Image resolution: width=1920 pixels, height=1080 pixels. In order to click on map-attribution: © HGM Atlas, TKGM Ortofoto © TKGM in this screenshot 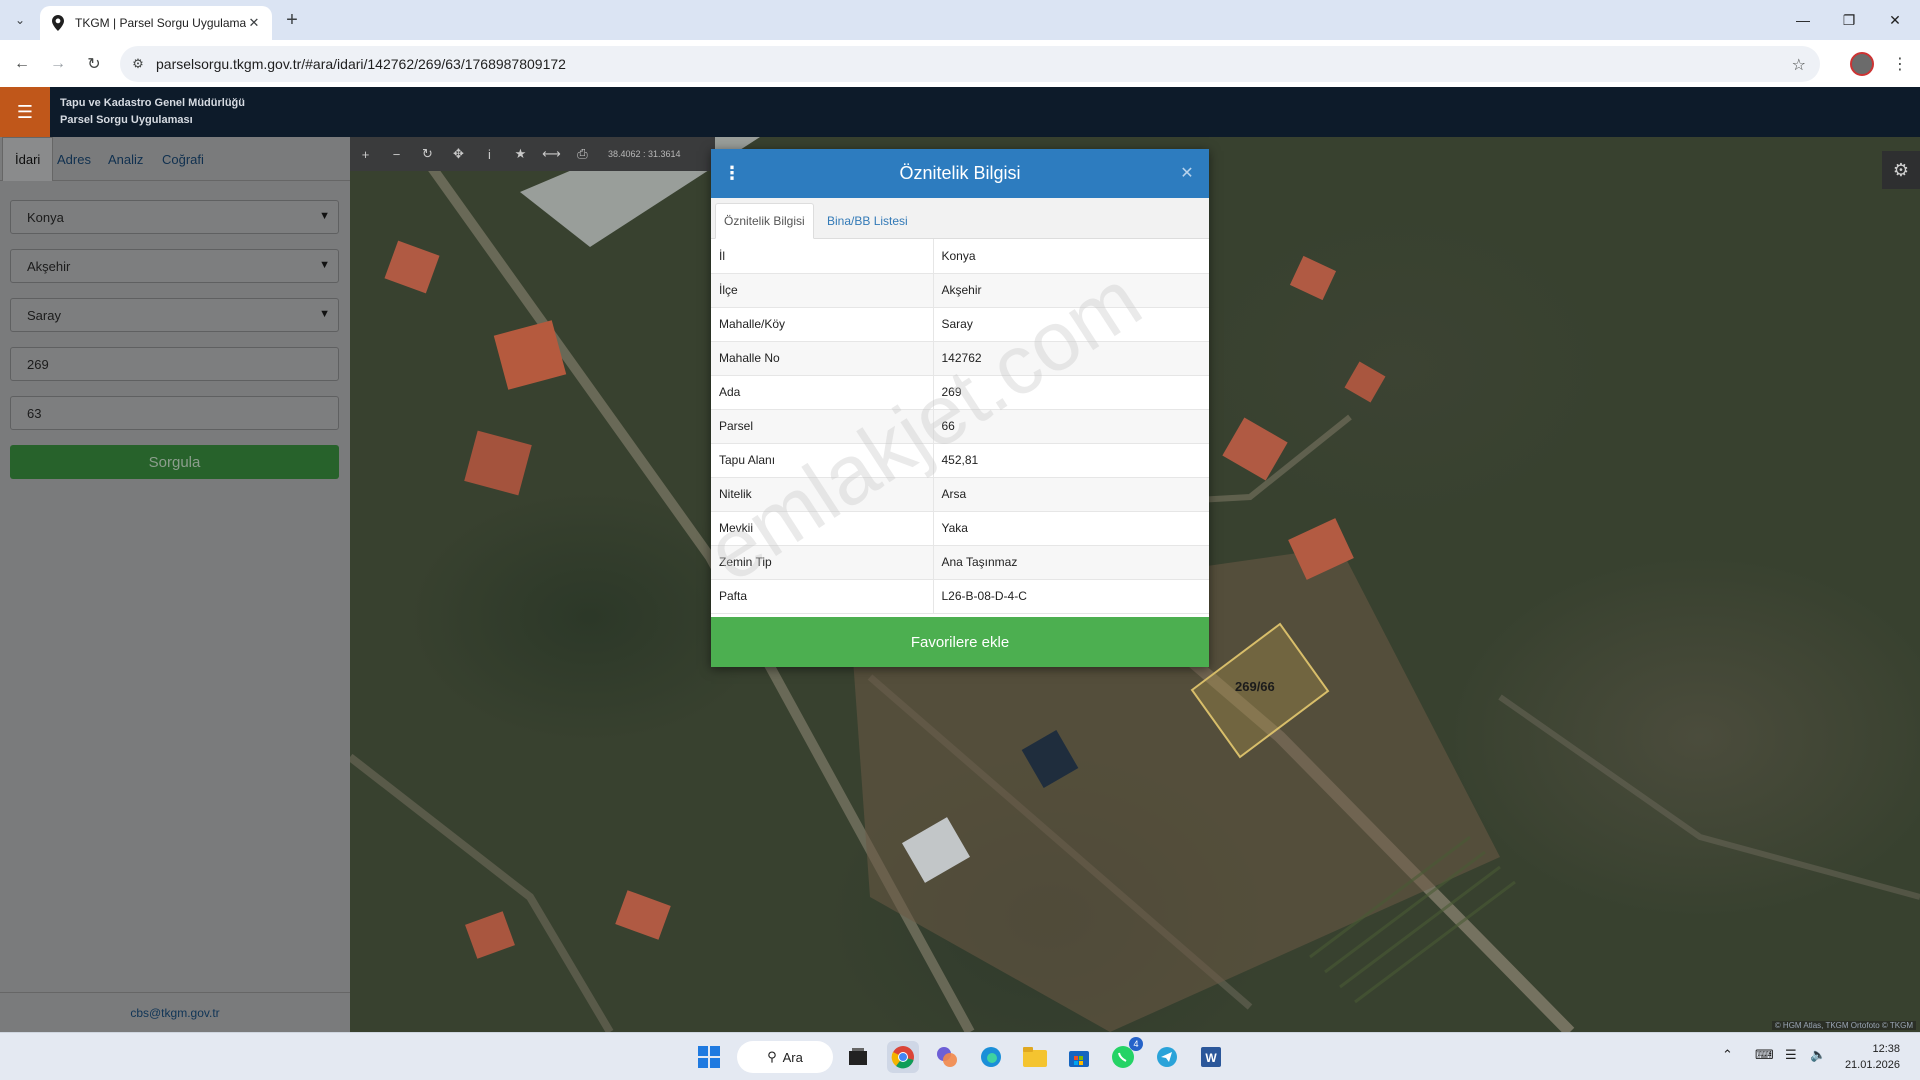, I will do `click(1843, 1025)`.